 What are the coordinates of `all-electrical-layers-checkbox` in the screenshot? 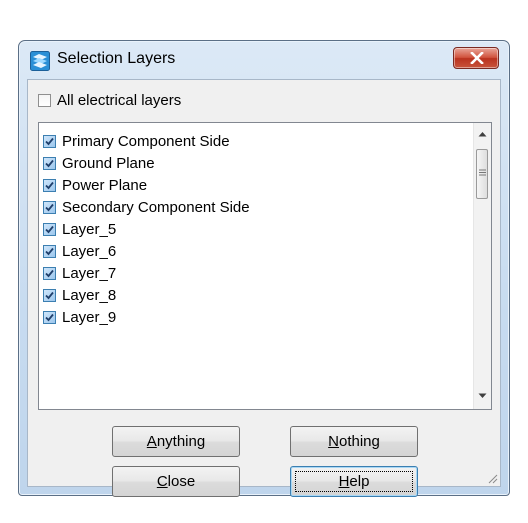 It's located at (44, 100).